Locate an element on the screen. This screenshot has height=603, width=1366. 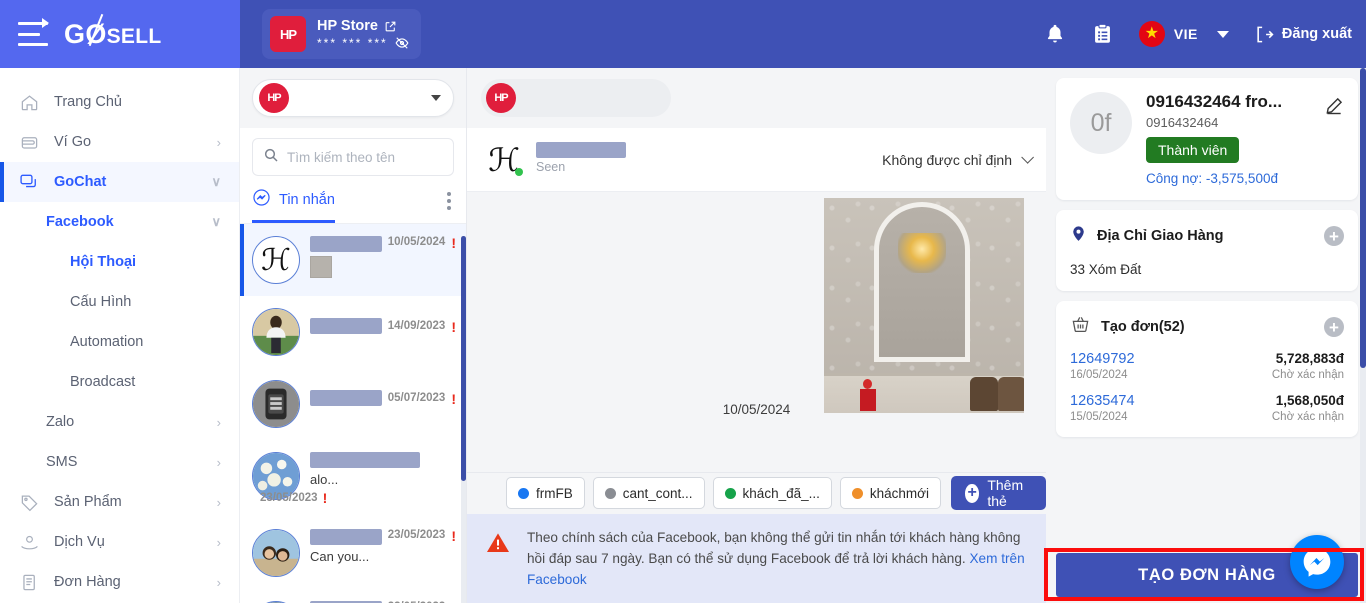
order-id: 12635474 is located at coordinates (1102, 401).